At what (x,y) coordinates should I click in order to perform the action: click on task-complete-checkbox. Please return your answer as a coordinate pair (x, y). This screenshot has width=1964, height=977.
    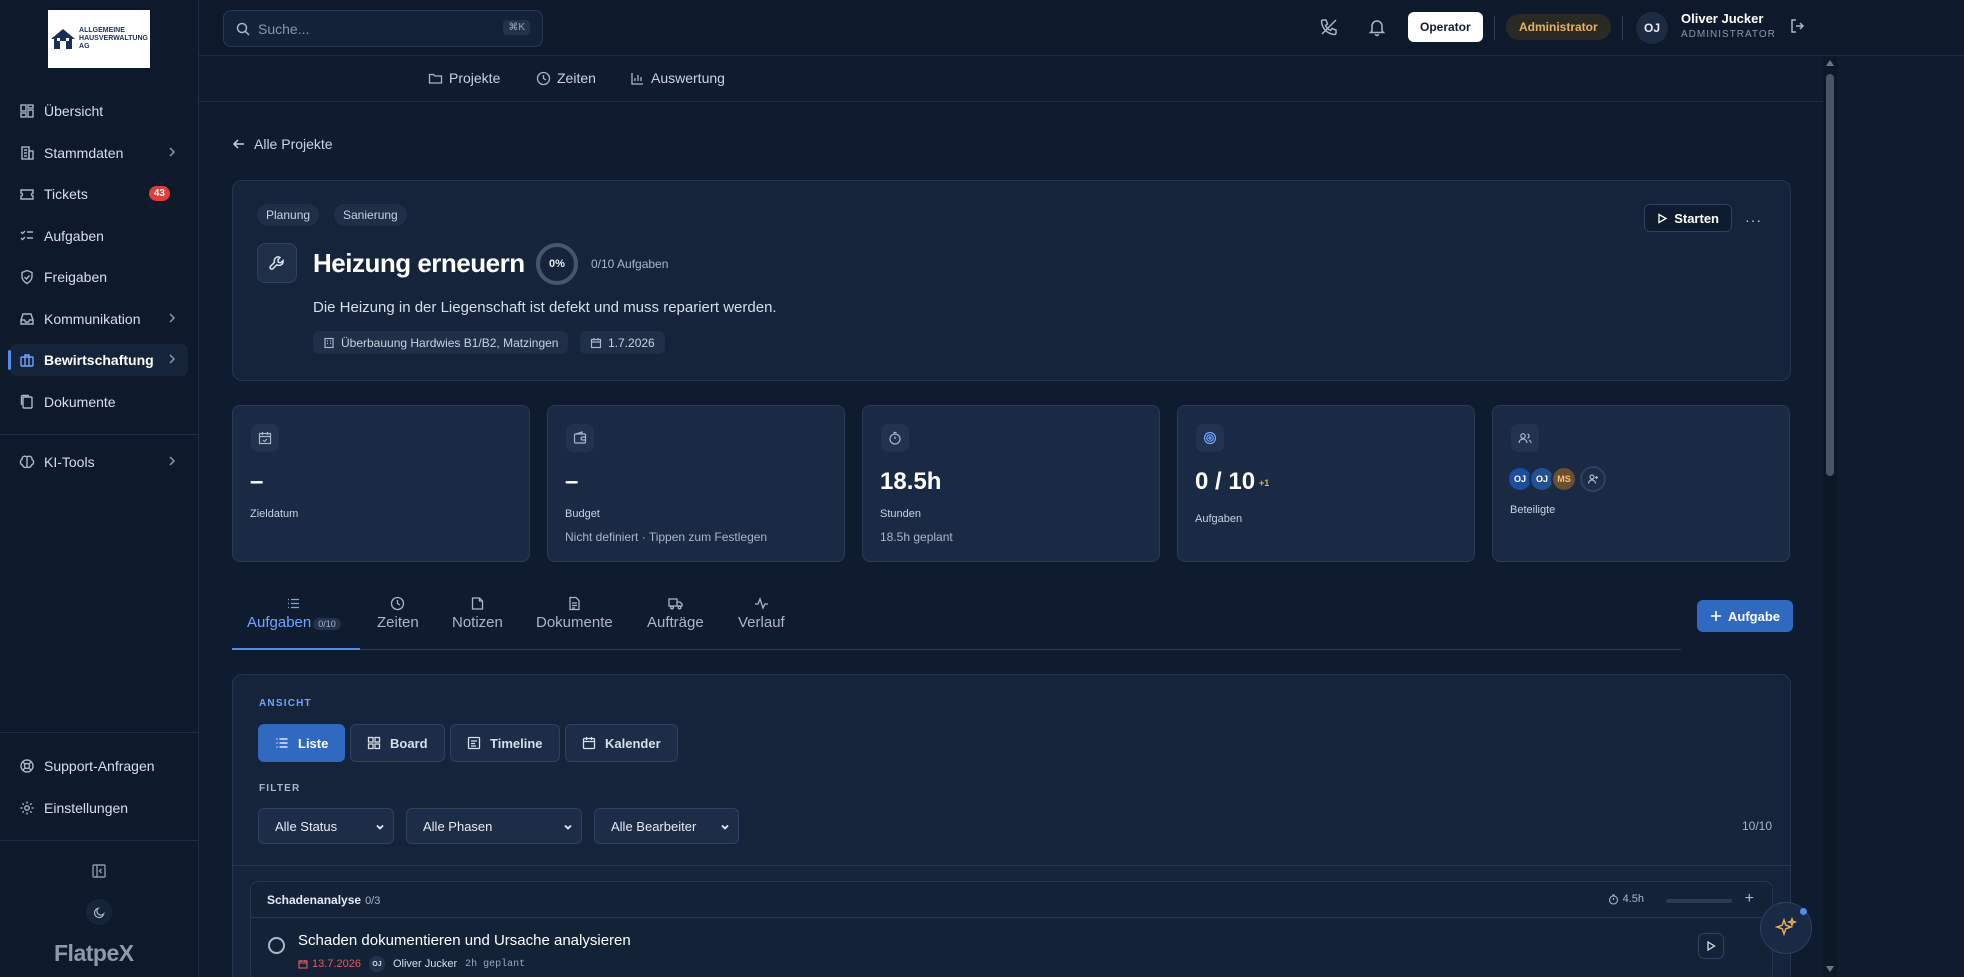
    Looking at the image, I should click on (276, 945).